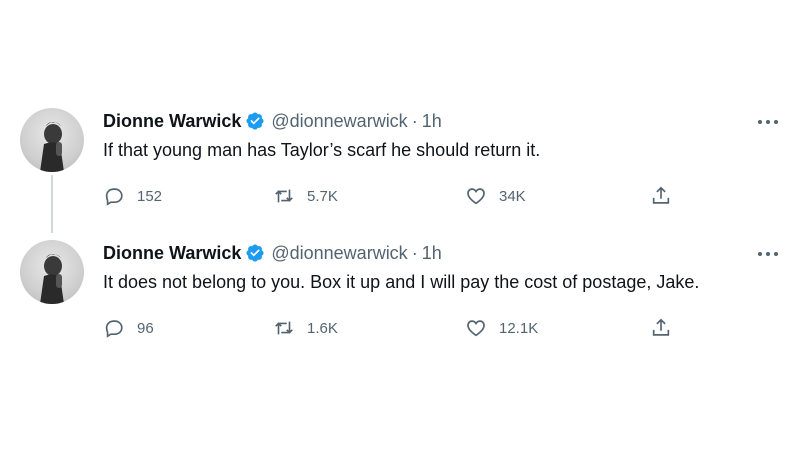 Image resolution: width=800 pixels, height=450 pixels. Describe the element at coordinates (322, 196) in the screenshot. I see `retweet-count: 5.7K` at that location.